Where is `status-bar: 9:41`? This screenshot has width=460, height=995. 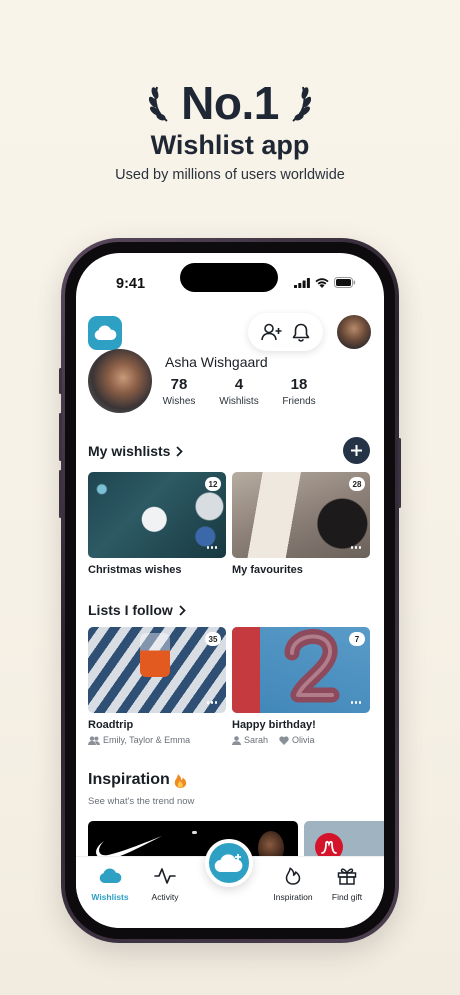 status-bar: 9:41 is located at coordinates (230, 276).